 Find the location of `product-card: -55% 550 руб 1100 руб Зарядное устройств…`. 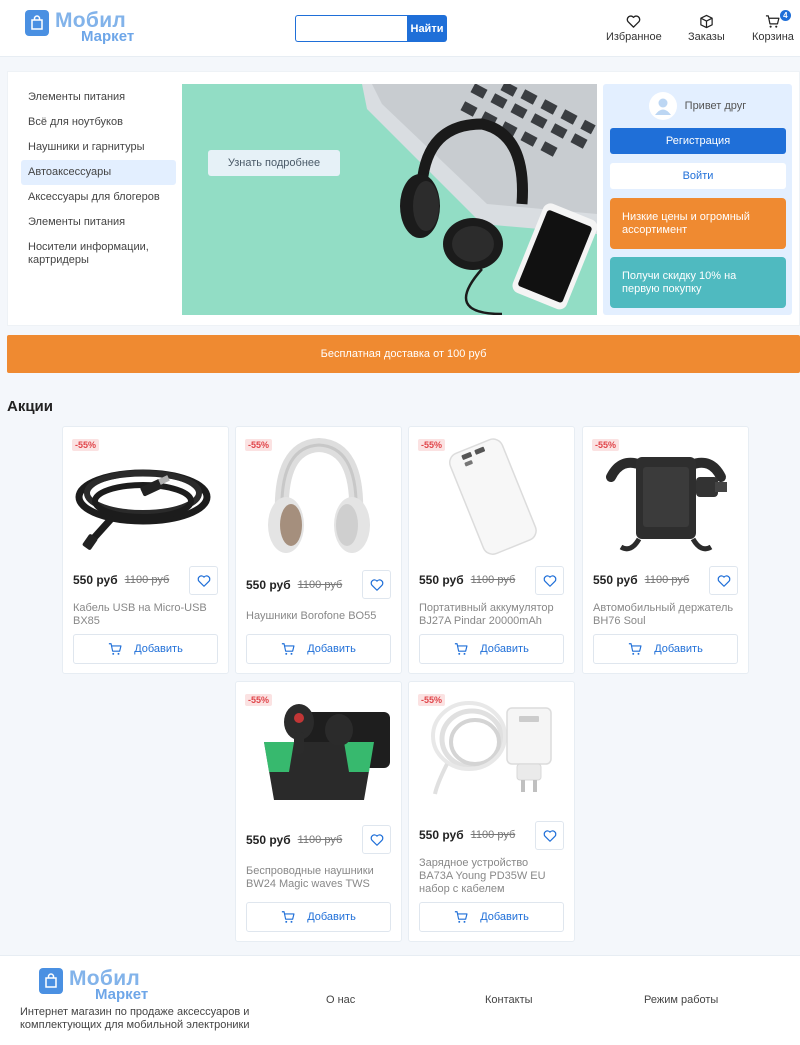

product-card: -55% 550 руб 1100 руб Зарядное устройств… is located at coordinates (491, 811).